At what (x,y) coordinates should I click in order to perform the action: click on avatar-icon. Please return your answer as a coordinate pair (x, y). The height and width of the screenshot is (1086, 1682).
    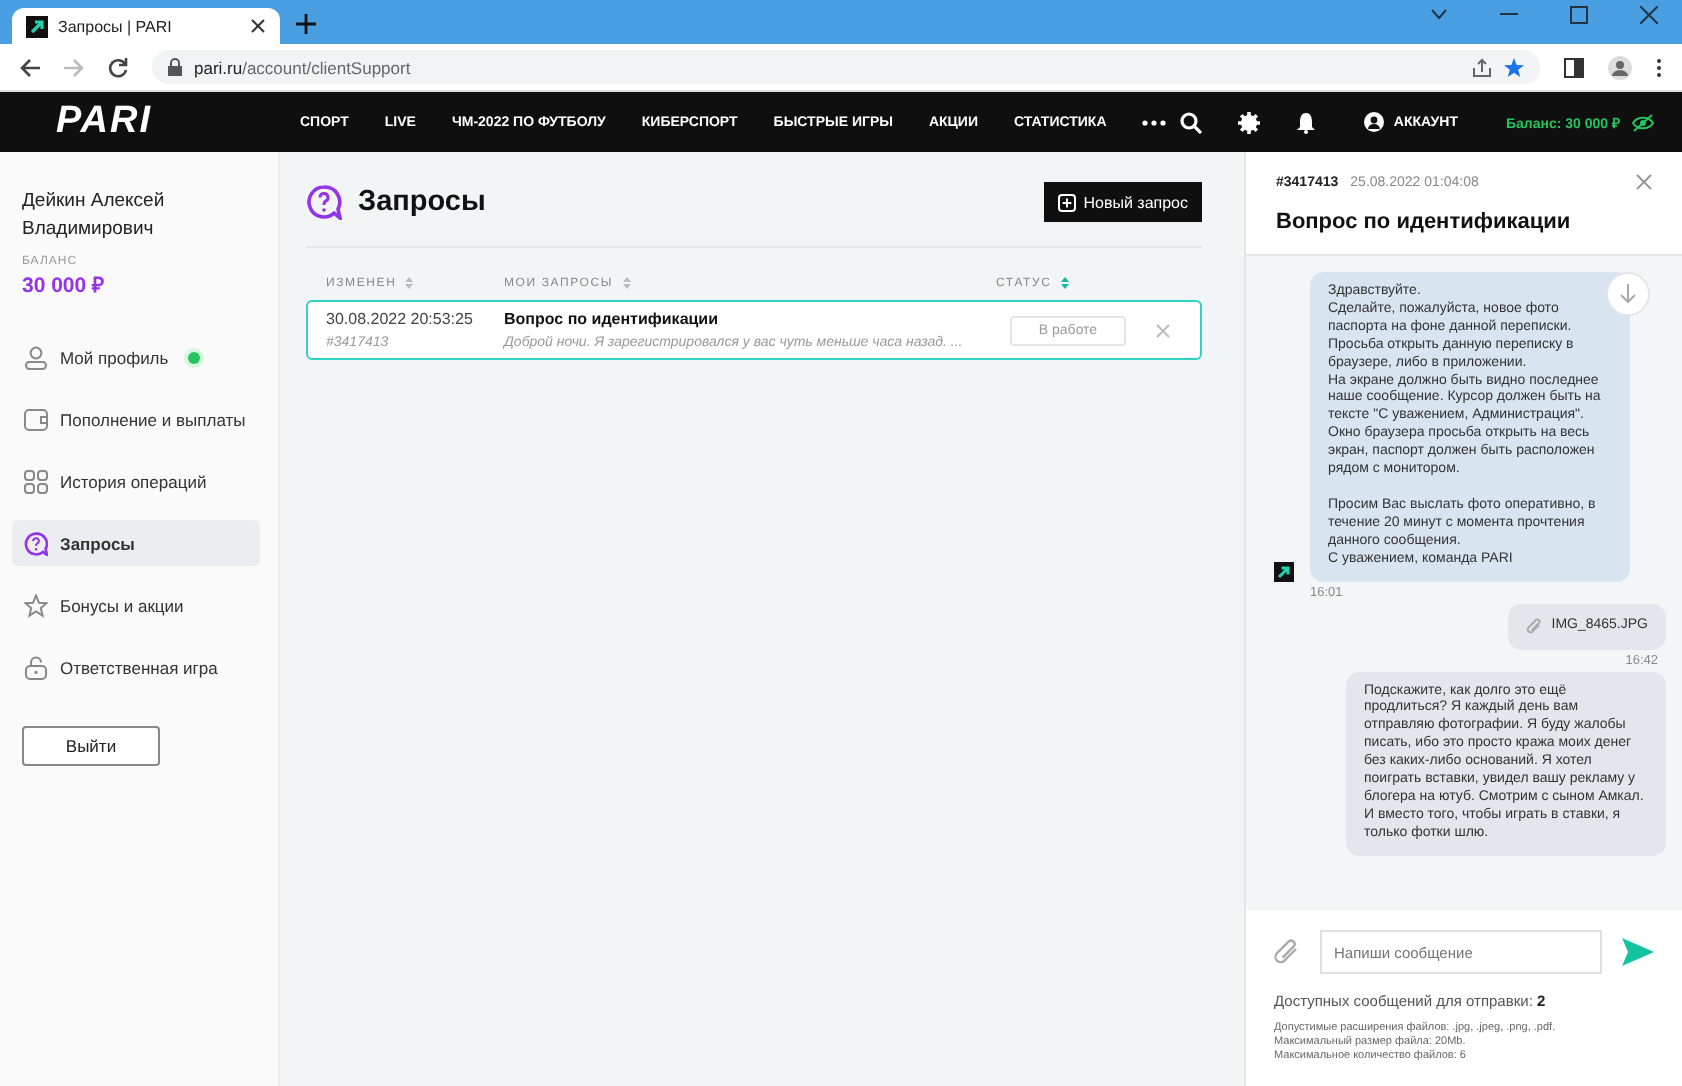
    Looking at the image, I should click on (1620, 67).